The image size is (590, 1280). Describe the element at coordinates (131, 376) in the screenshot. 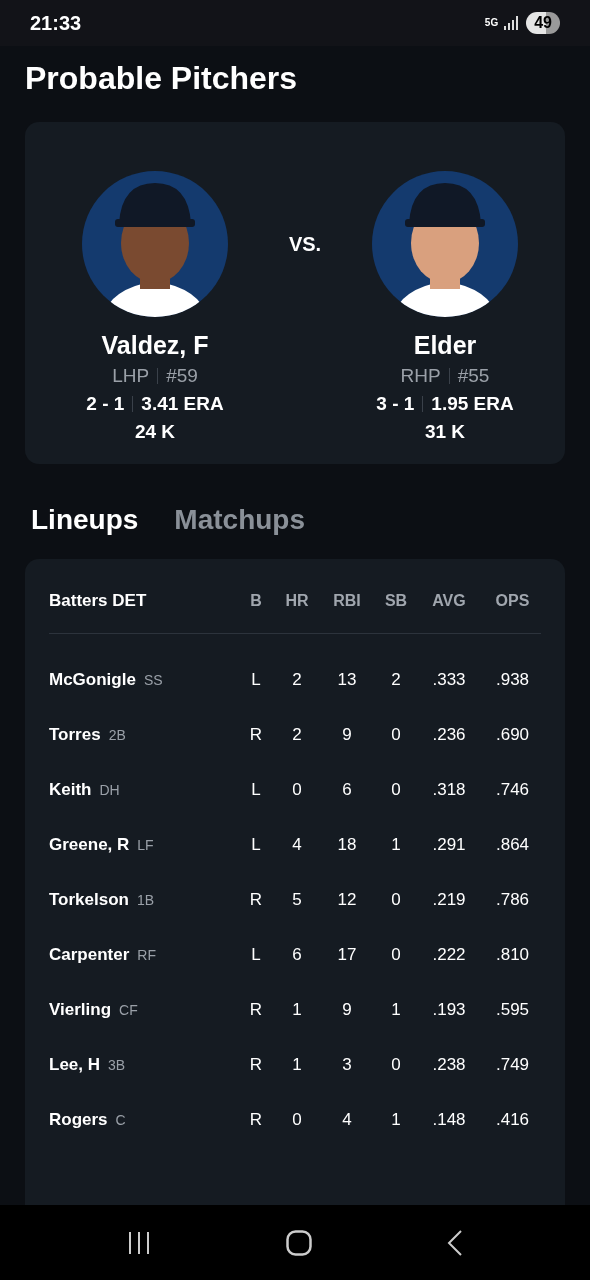

I see `throwing-hand: LHP` at that location.